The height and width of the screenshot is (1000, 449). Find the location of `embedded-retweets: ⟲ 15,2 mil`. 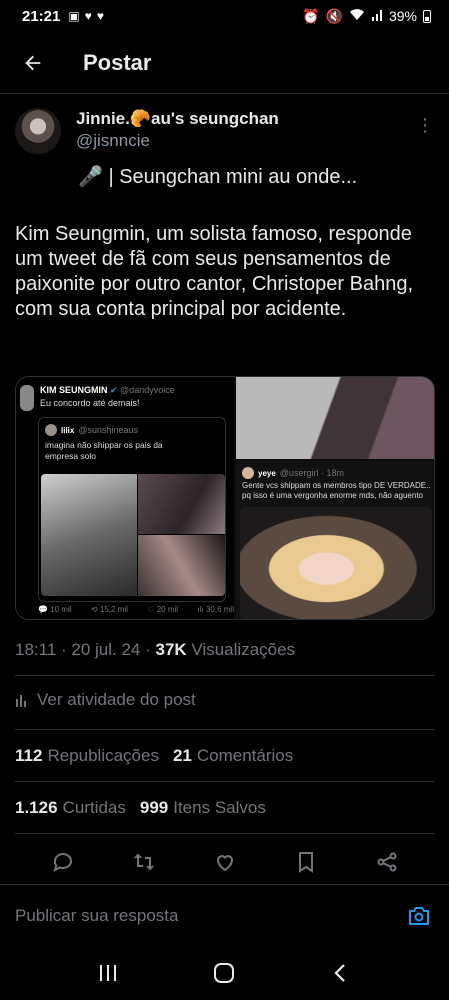

embedded-retweets: ⟲ 15,2 mil is located at coordinates (109, 609).